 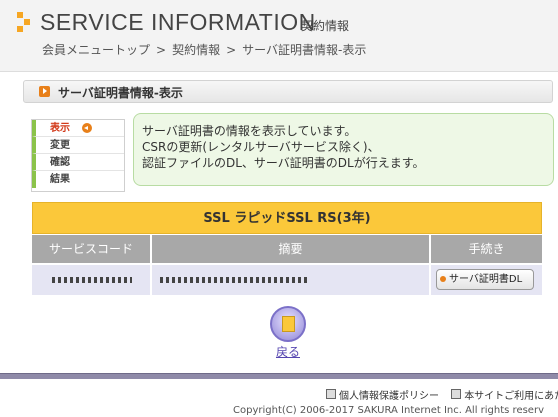 I want to click on cert-download-button: サーバ証明書DL, so click(x=485, y=279).